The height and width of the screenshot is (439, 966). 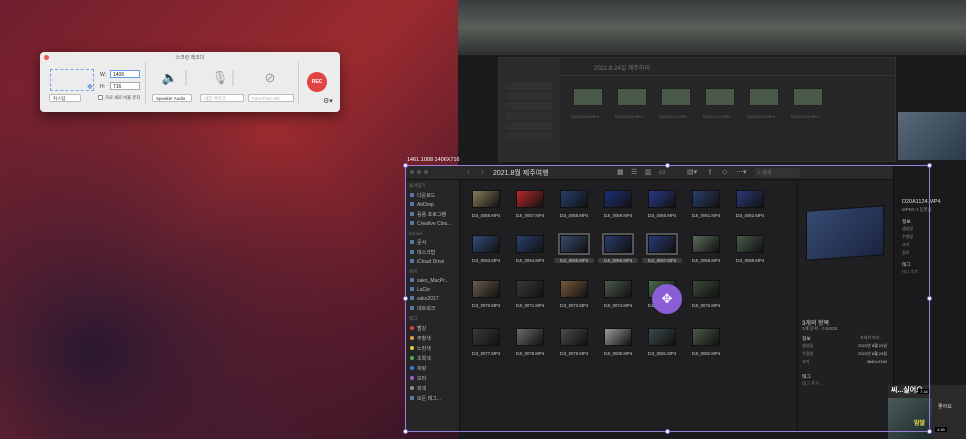 I want to click on height-field: 716, so click(x=125, y=86).